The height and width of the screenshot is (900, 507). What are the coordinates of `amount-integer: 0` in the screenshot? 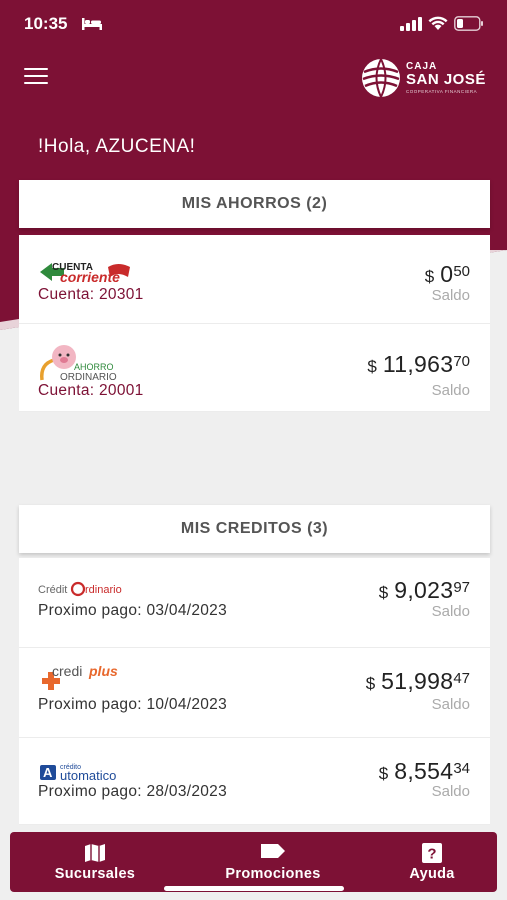 It's located at (447, 274).